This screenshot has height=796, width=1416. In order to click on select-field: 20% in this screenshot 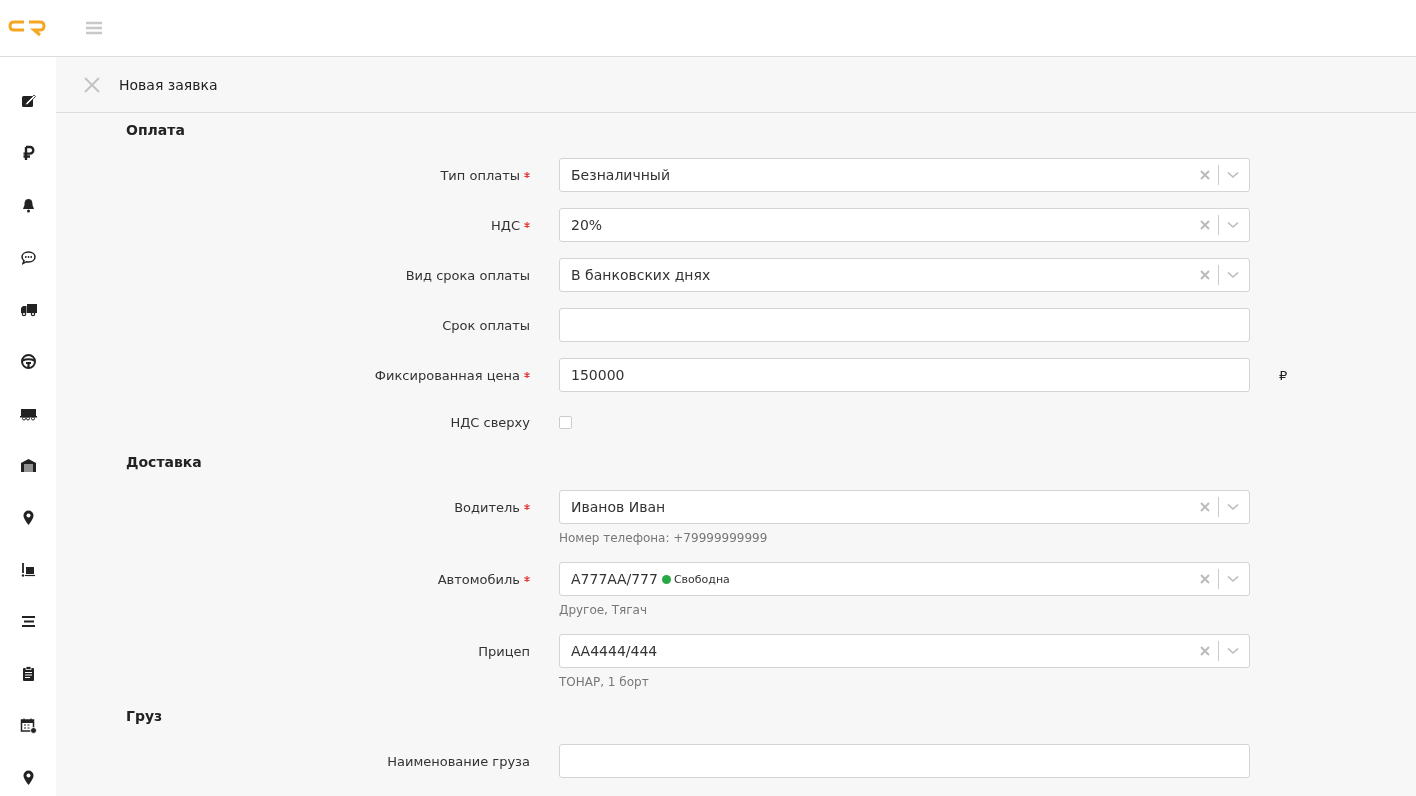, I will do `click(904, 225)`.